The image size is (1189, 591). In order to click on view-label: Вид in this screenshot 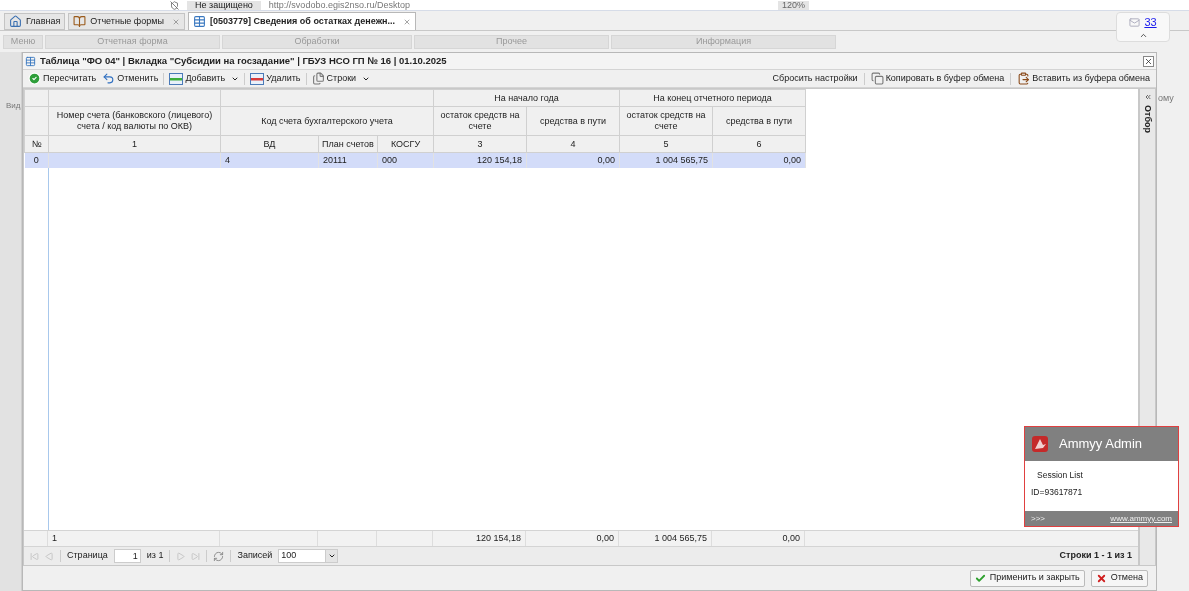, I will do `click(13, 106)`.